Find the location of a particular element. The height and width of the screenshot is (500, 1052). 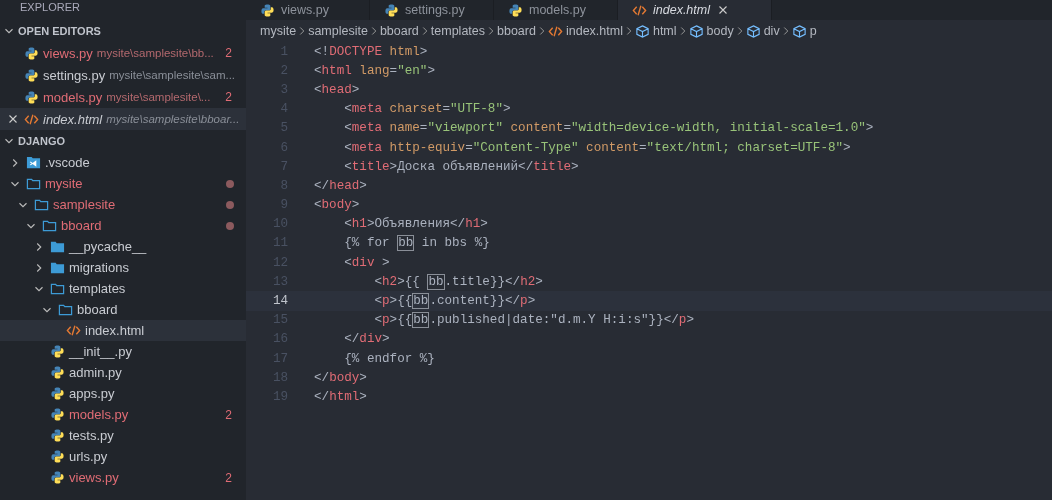

code-line: {% for bb in bbs %} is located at coordinates (416, 243).